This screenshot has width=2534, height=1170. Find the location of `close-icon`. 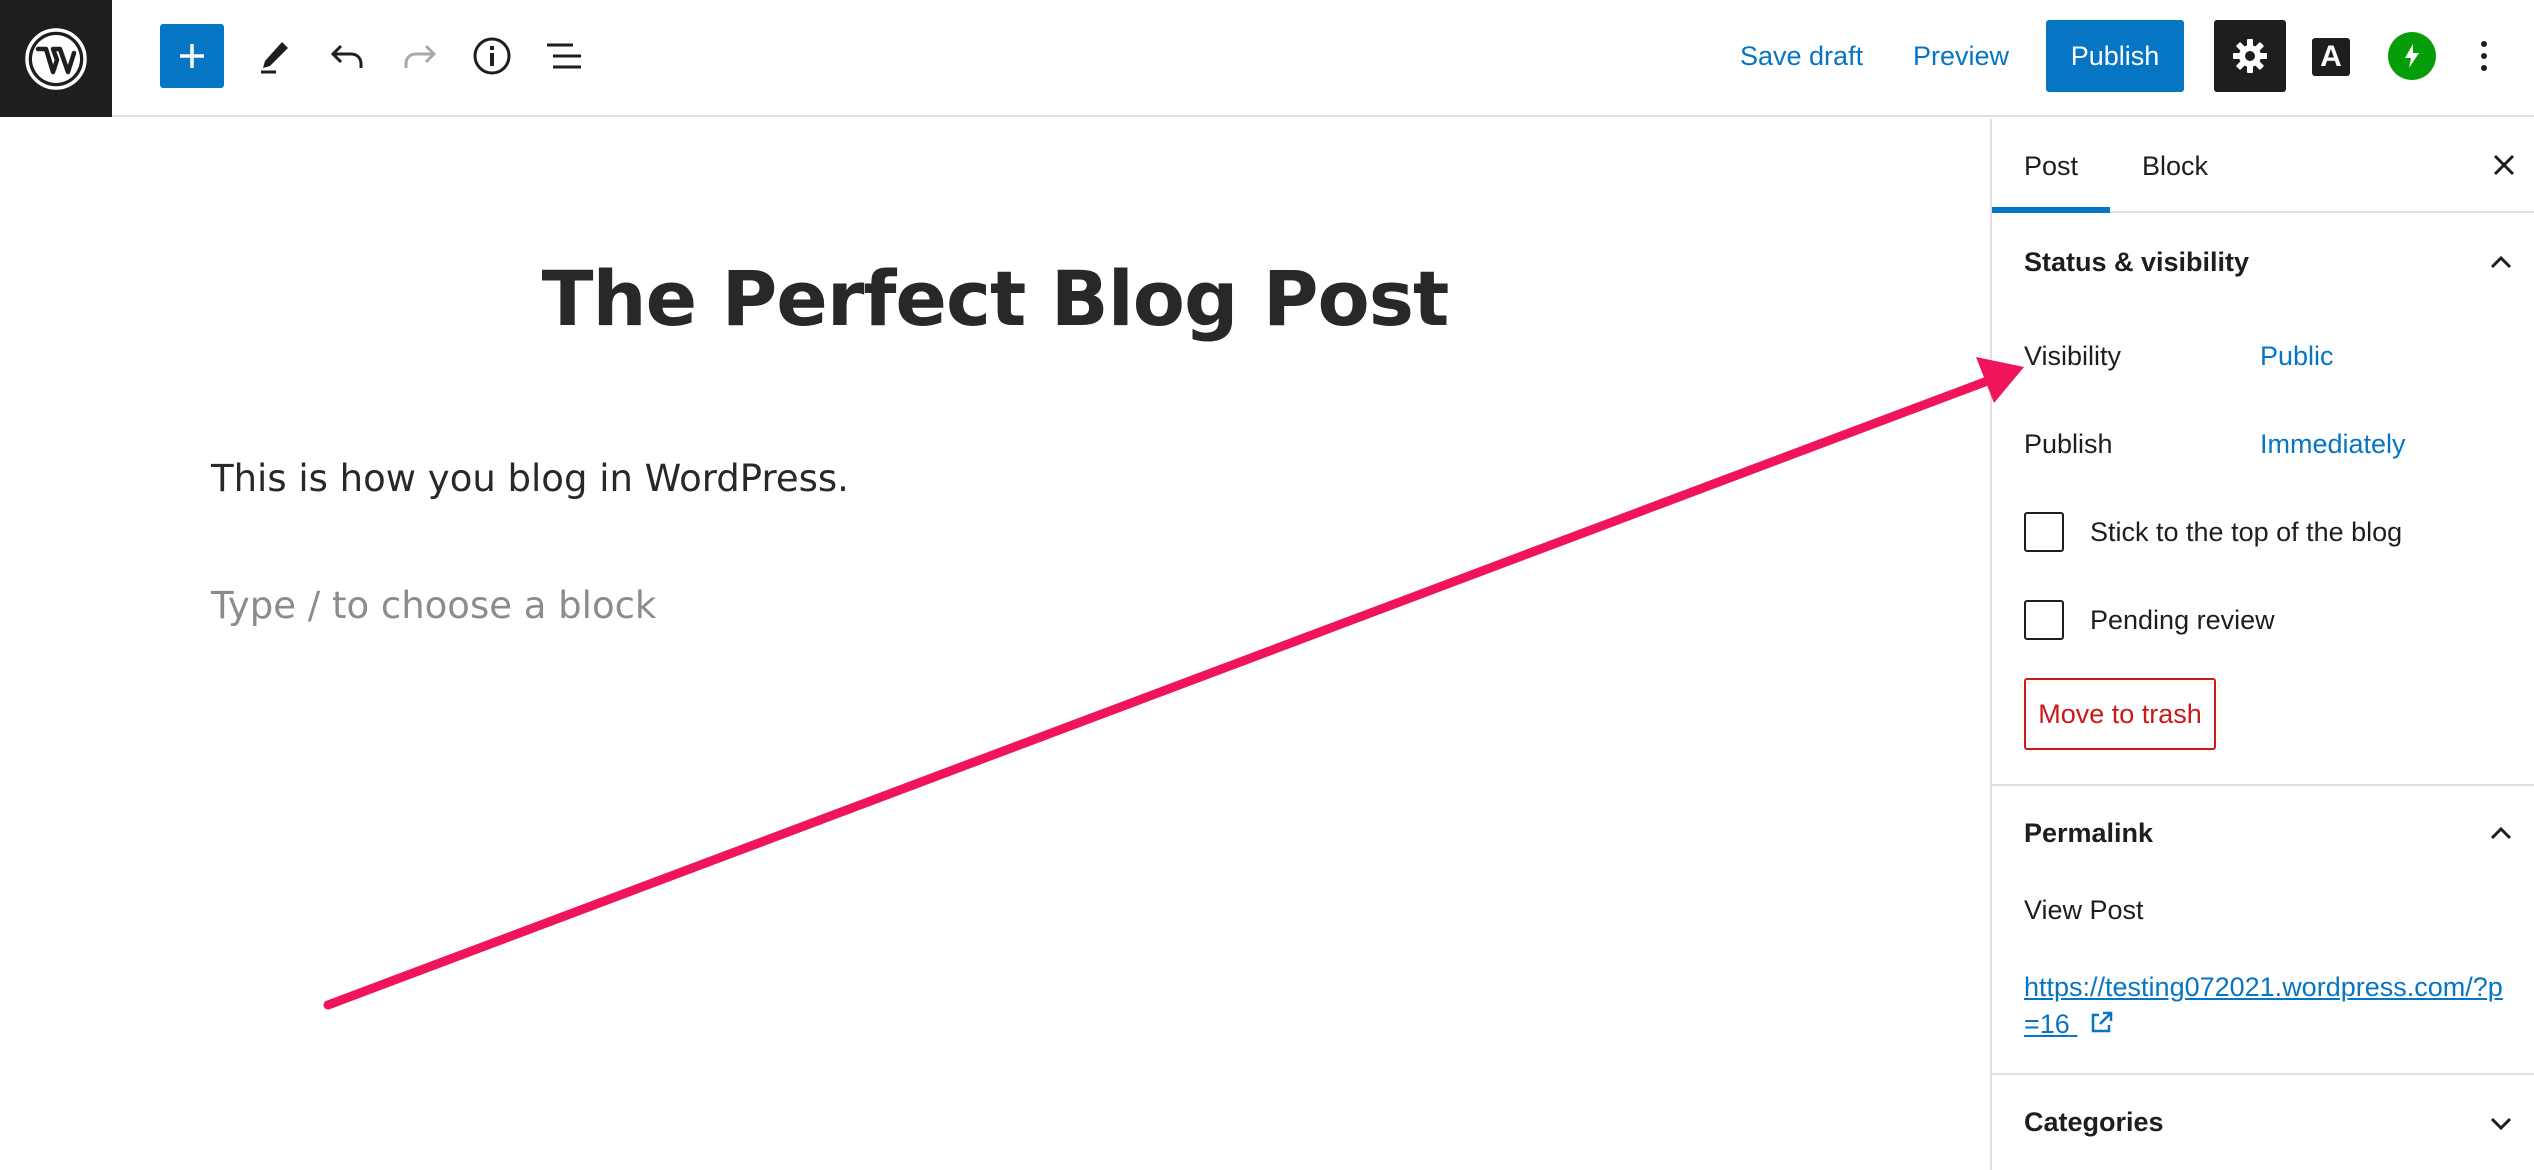

close-icon is located at coordinates (2504, 165).